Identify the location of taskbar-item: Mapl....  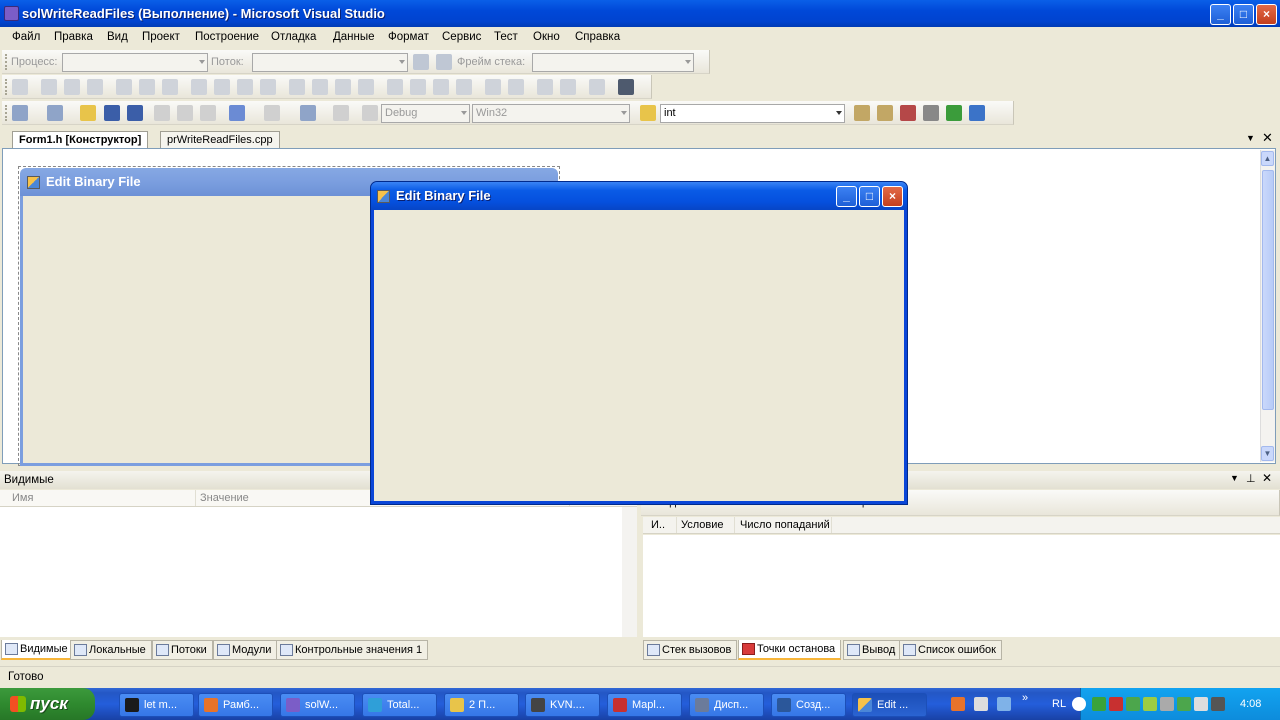
(644, 705).